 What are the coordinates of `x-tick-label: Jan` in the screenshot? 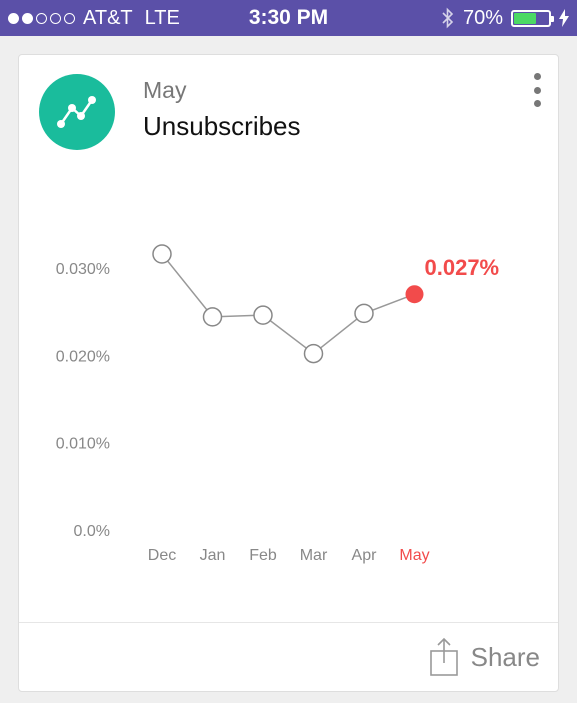 It's located at (213, 555).